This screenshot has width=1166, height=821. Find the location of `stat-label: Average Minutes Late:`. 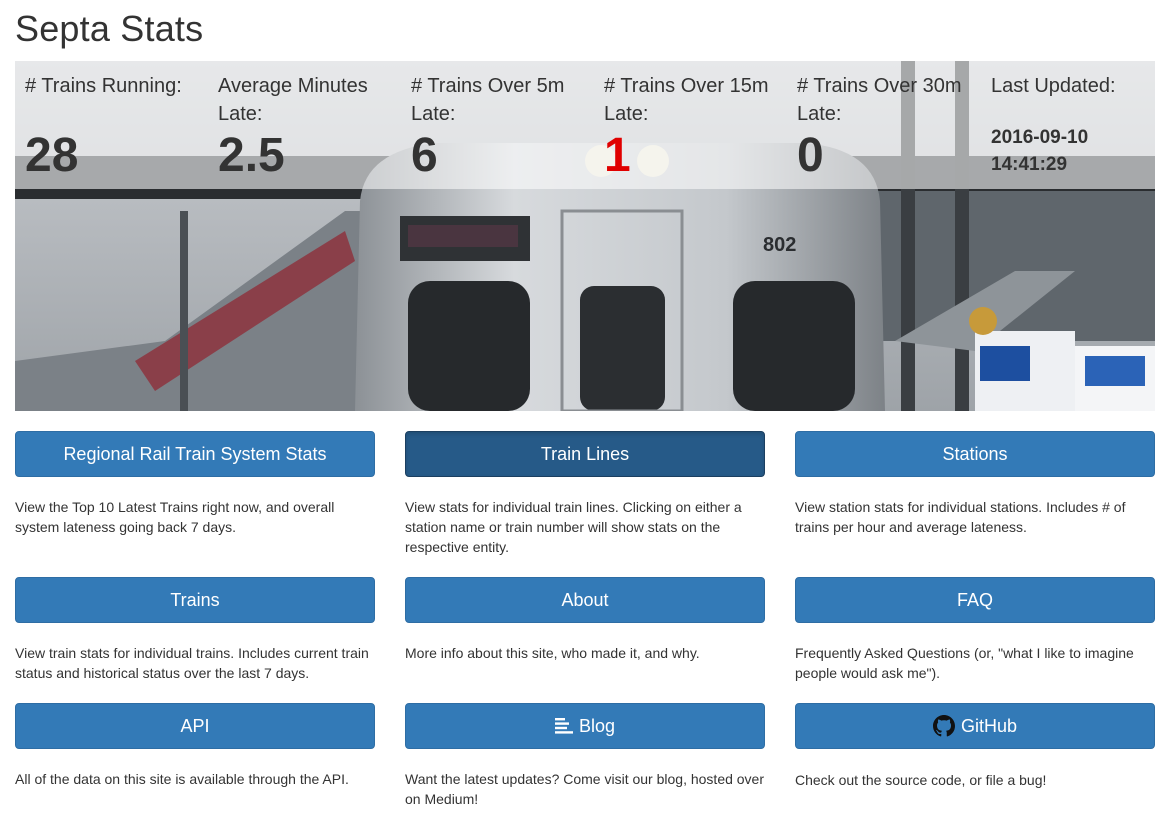

stat-label: Average Minutes Late: is located at coordinates (293, 100).